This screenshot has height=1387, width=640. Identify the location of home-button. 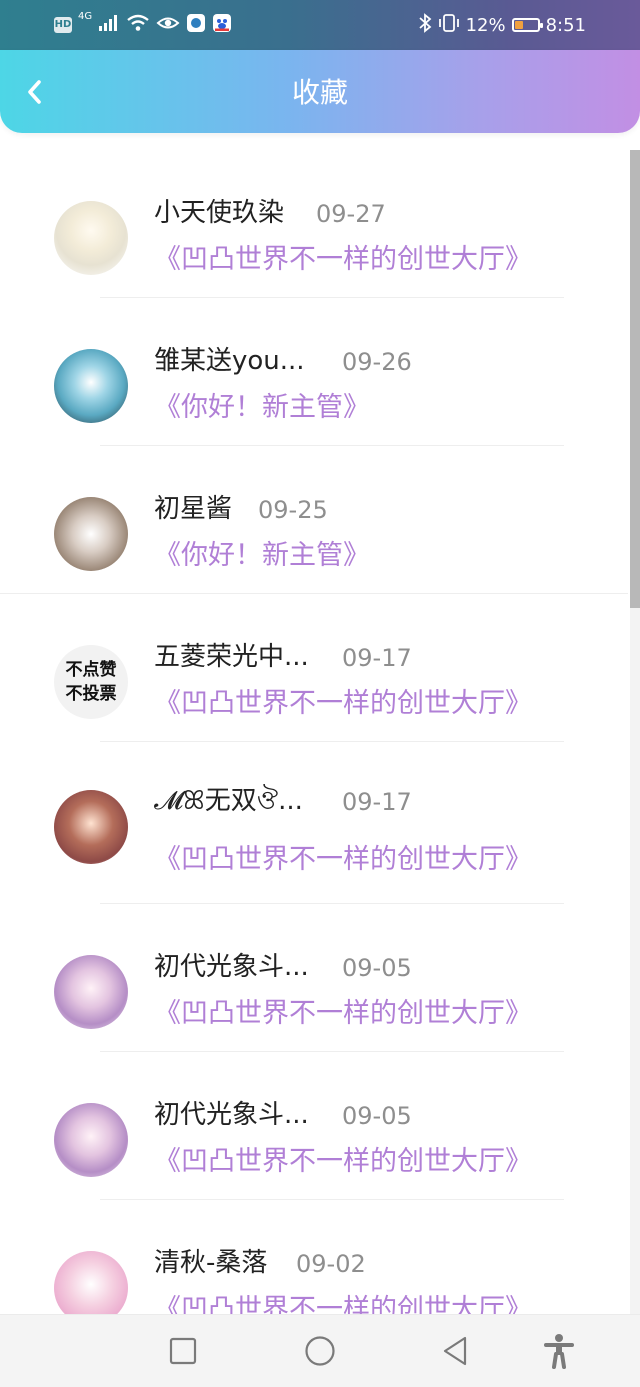
(320, 1351).